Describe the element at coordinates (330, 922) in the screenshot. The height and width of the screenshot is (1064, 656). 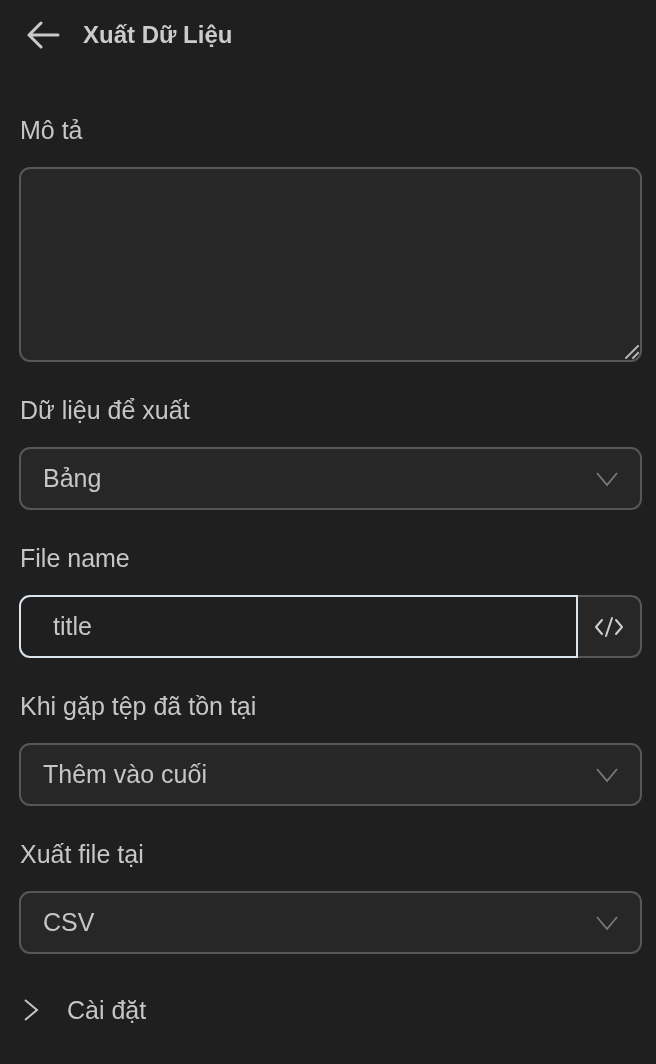
I see `dropdown-select: CSV` at that location.